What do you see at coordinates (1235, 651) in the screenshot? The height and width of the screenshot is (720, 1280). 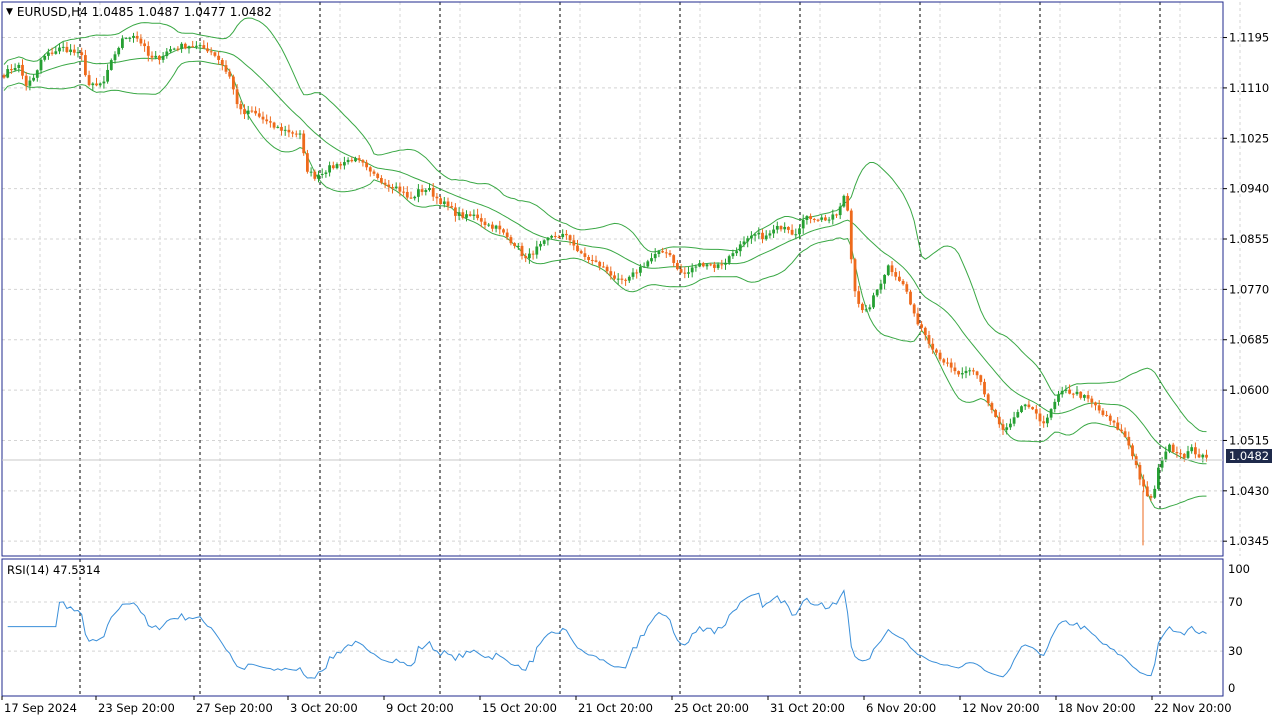 I see `rsi-tick-label: 30` at bounding box center [1235, 651].